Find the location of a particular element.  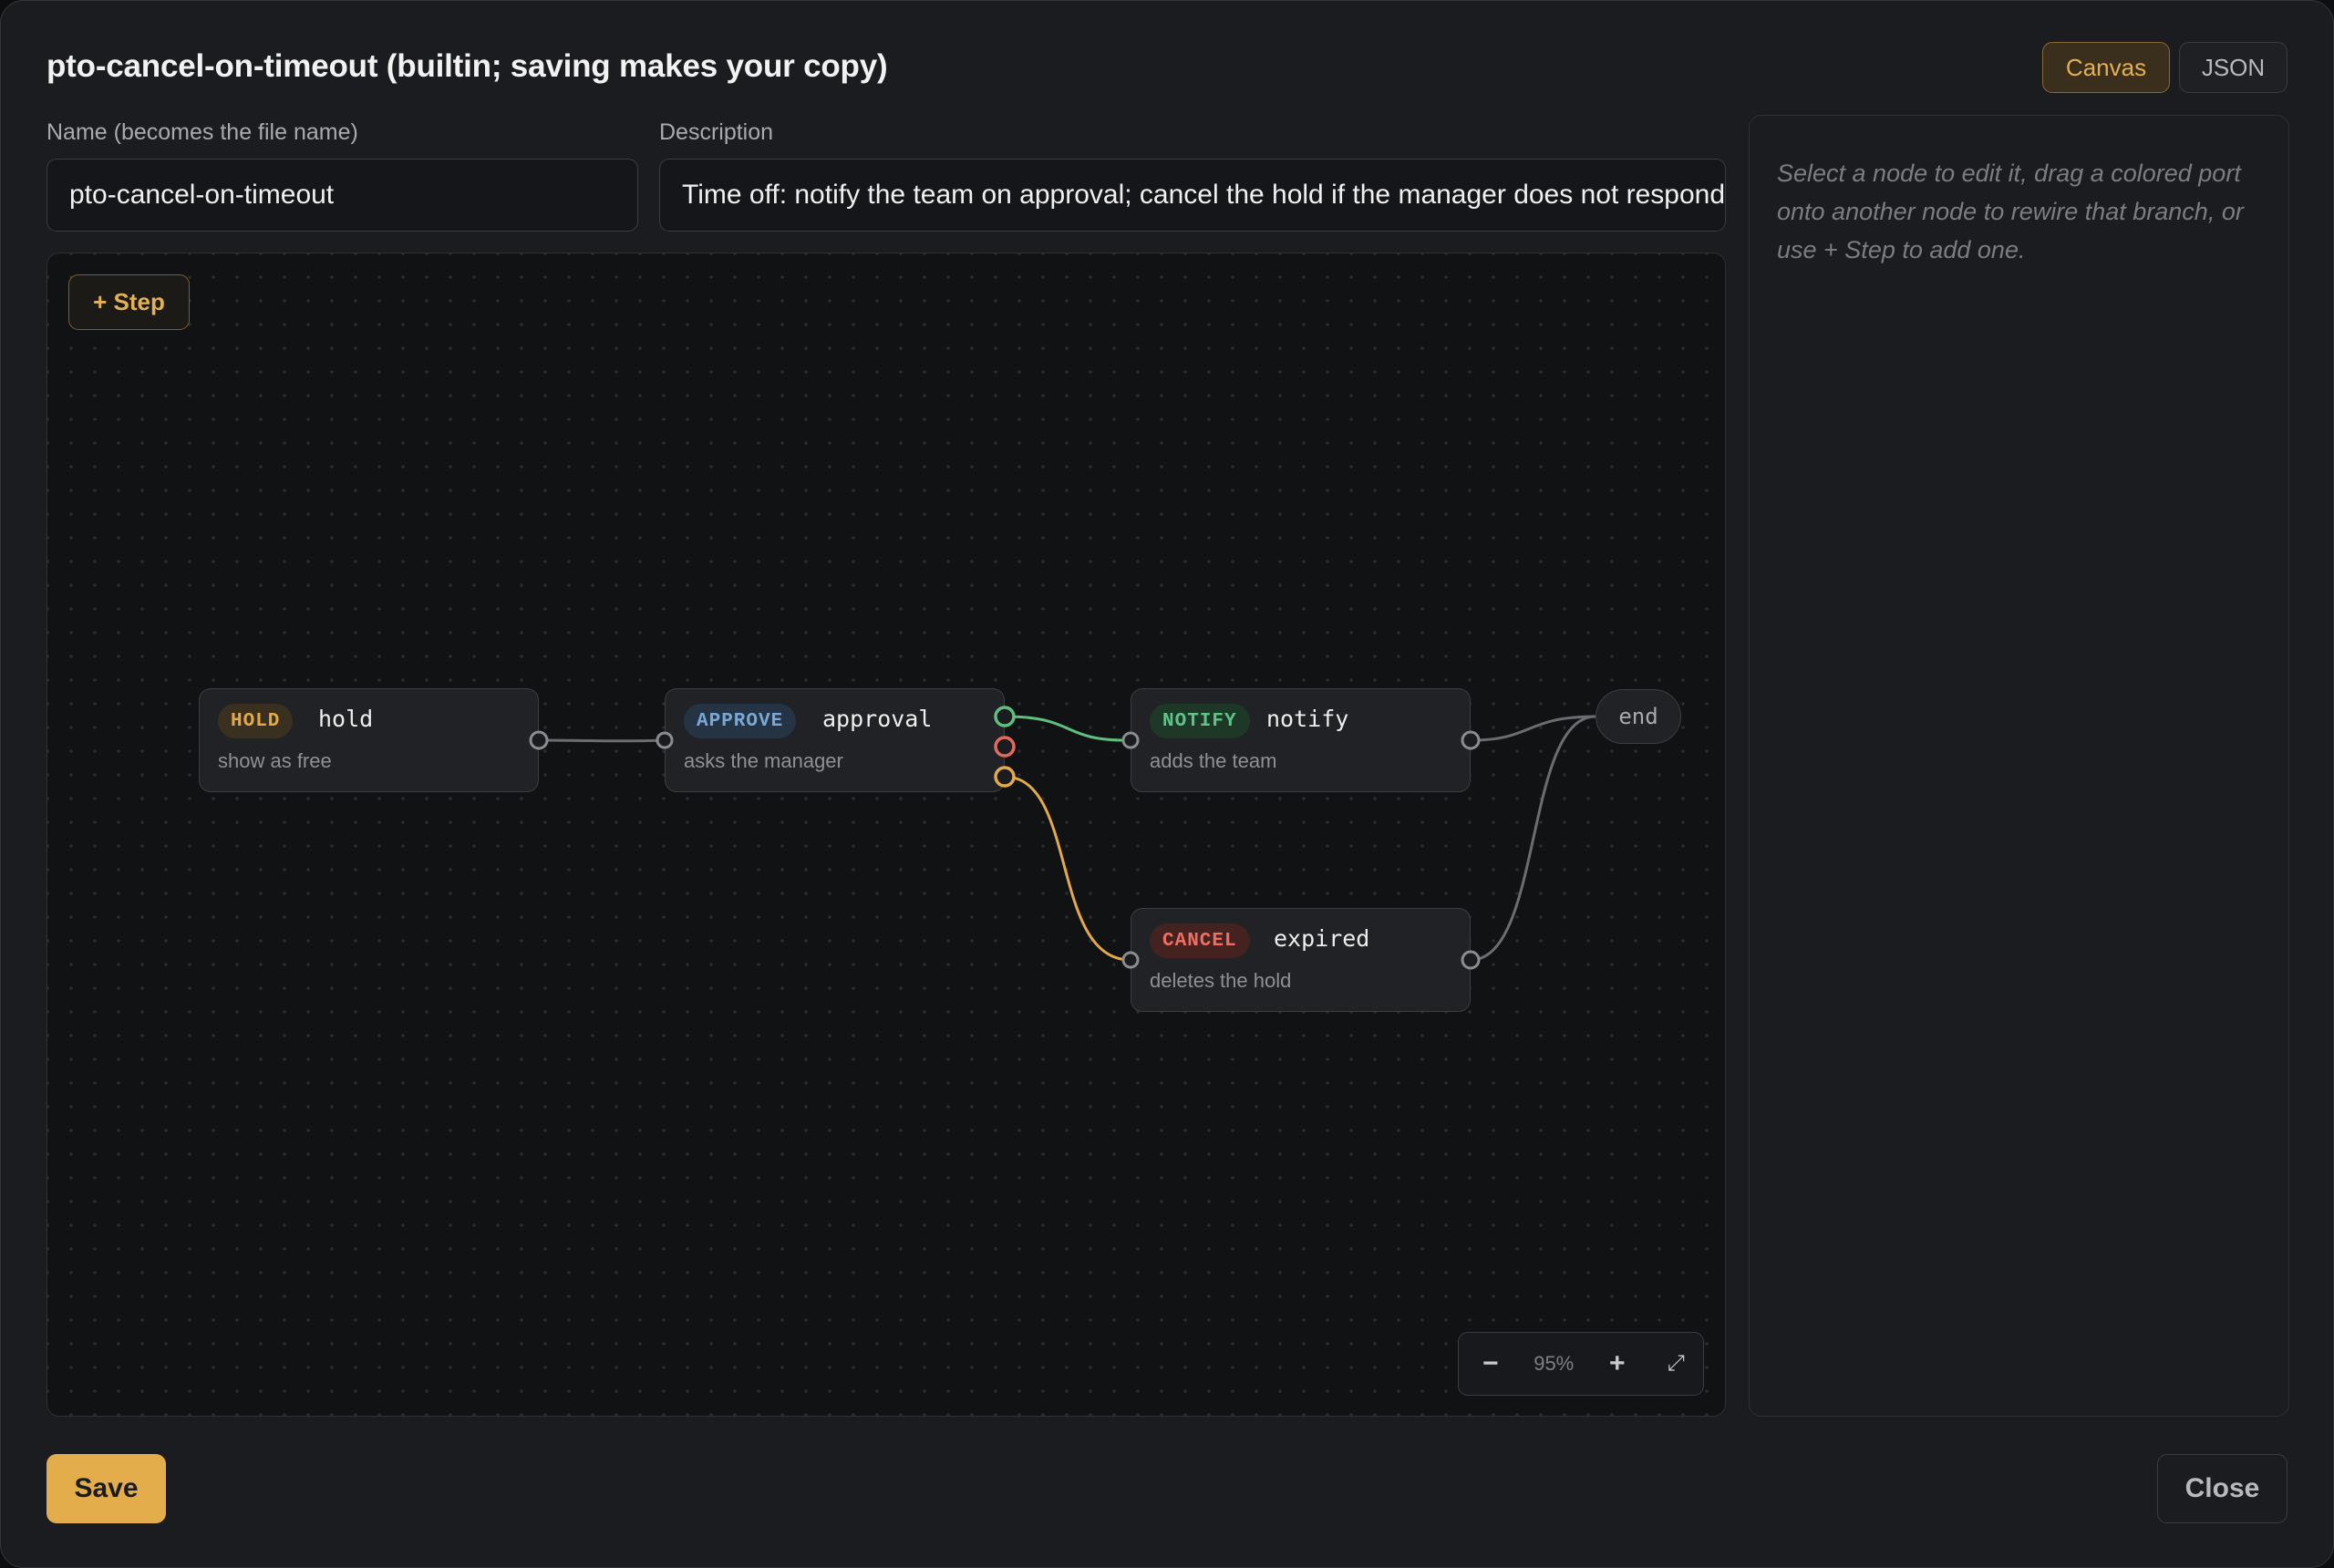

close-button: Close is located at coordinates (2222, 1488).